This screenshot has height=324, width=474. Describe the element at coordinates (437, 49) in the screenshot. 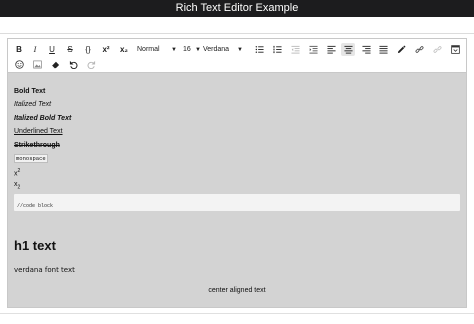

I see `unlink-icon` at that location.